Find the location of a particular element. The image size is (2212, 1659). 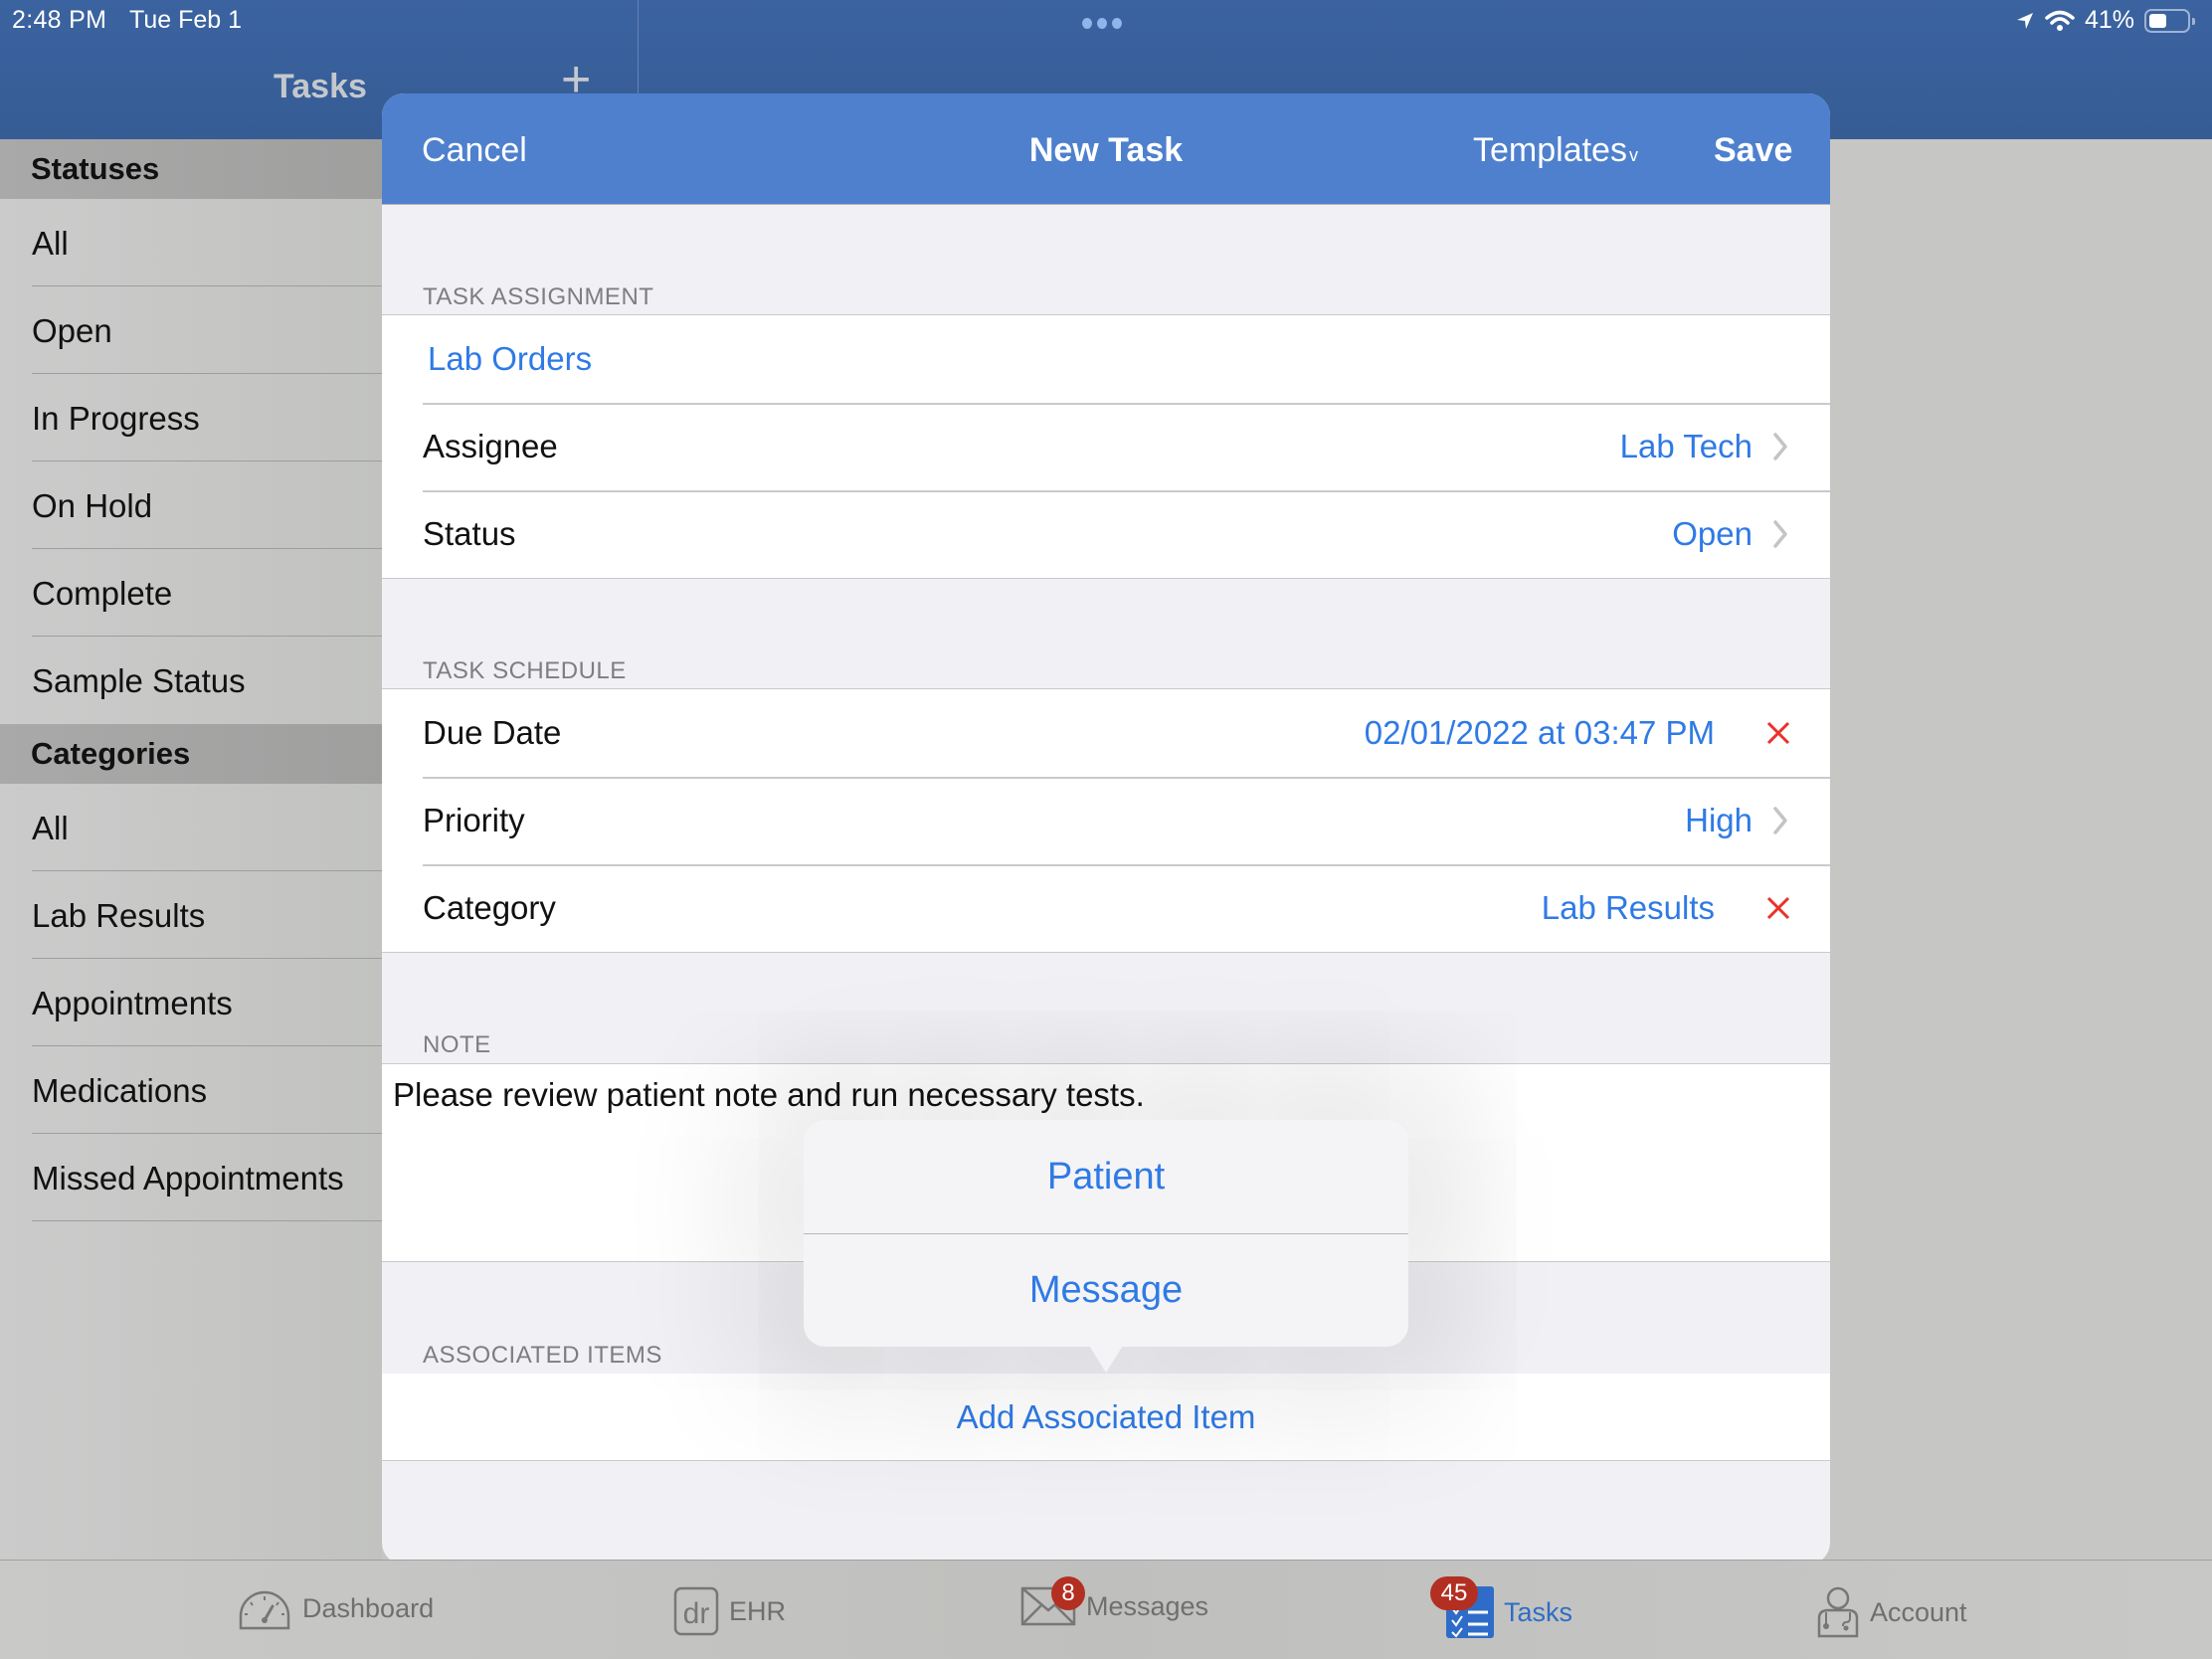

sidebar-category-lab-results: Lab Results is located at coordinates (207, 915).